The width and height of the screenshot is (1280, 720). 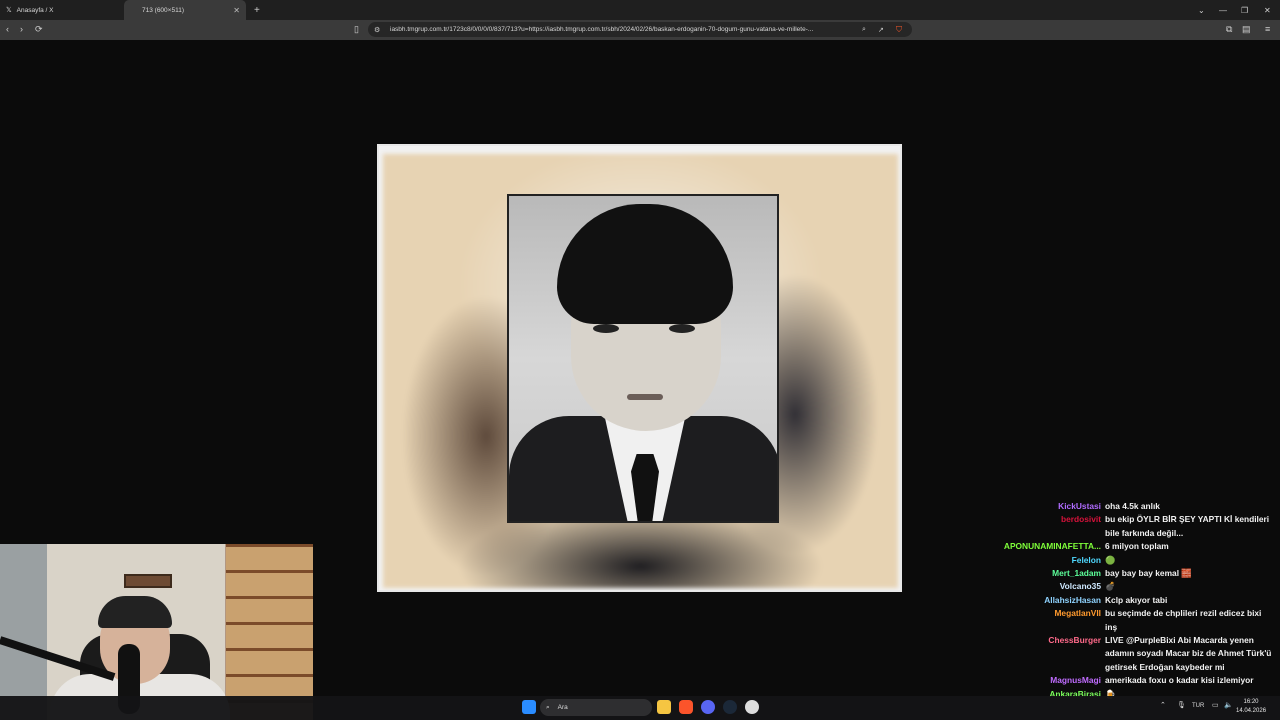 What do you see at coordinates (1244, 10) in the screenshot?
I see `restore-icon: ❐` at bounding box center [1244, 10].